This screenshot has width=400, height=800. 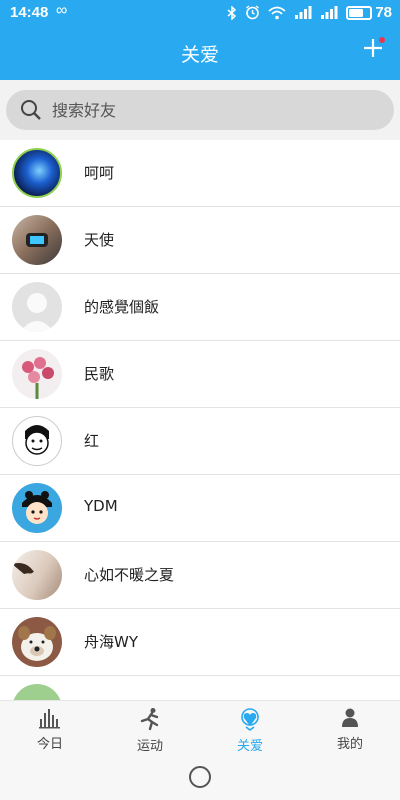 What do you see at coordinates (200, 441) in the screenshot?
I see `friend-item: 红` at bounding box center [200, 441].